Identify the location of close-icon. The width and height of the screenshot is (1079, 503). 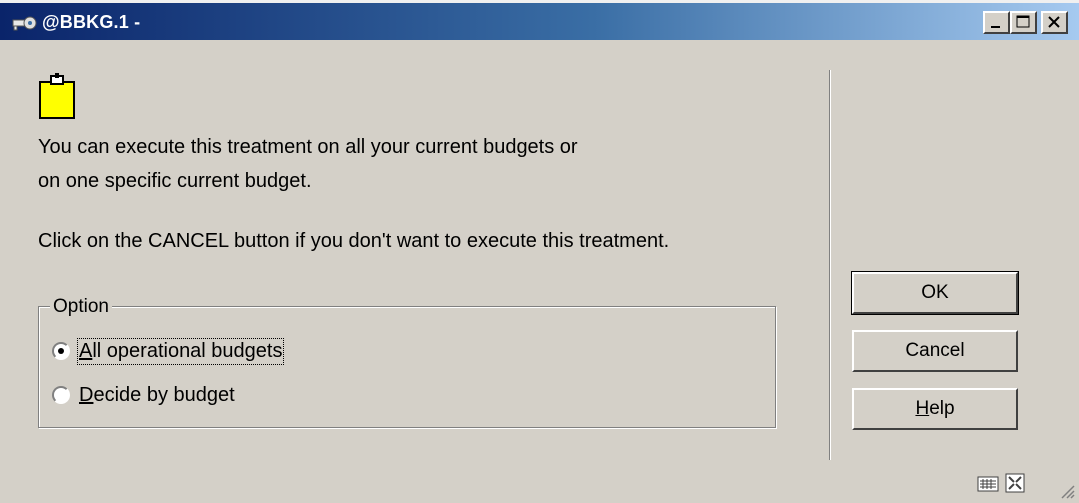
(1054, 22).